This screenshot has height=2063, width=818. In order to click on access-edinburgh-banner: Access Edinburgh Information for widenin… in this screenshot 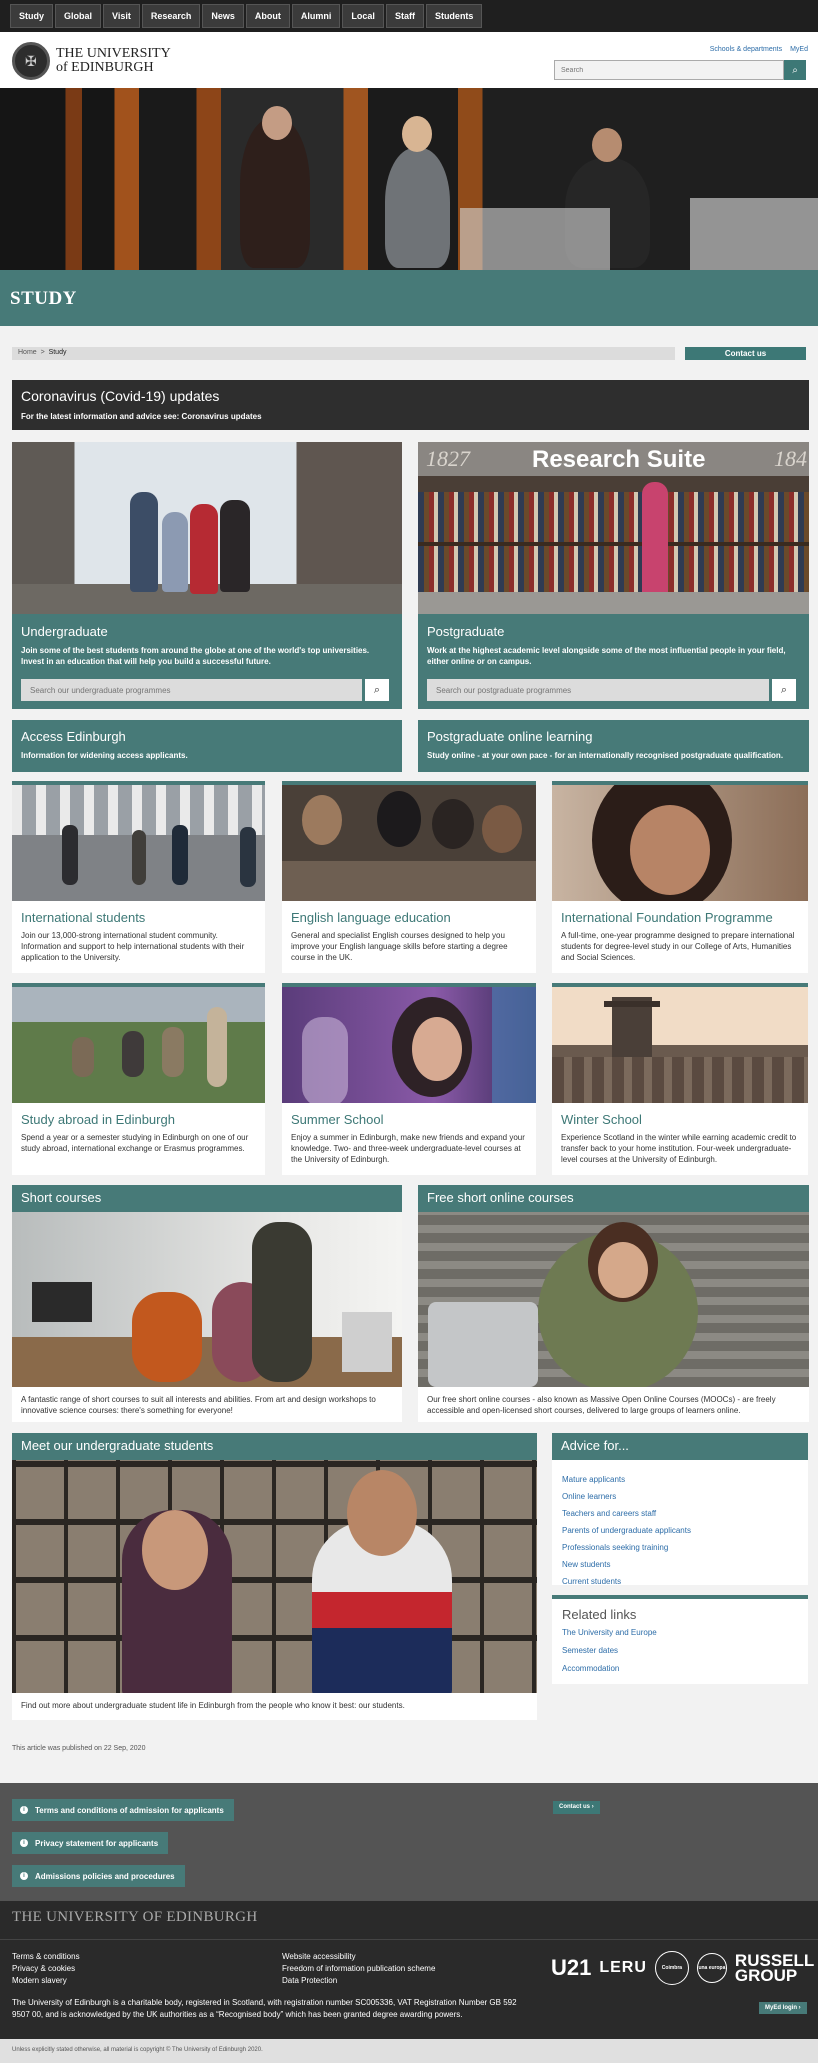, I will do `click(207, 746)`.